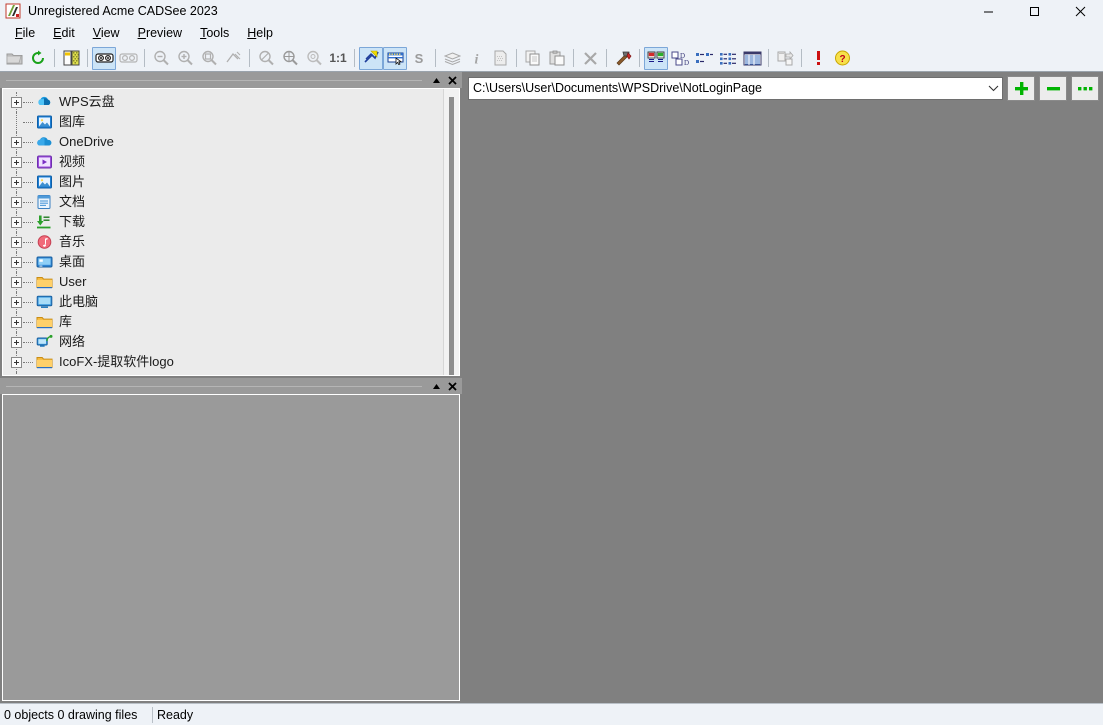 The height and width of the screenshot is (725, 1103). I want to click on quick-render-icon, so click(371, 58).